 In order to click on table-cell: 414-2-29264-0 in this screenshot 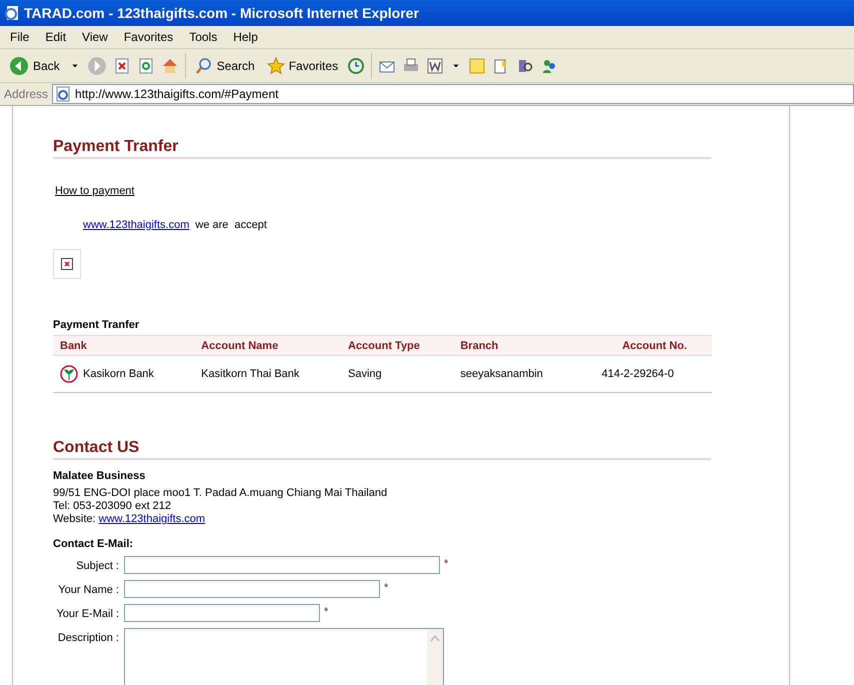, I will do `click(646, 374)`.